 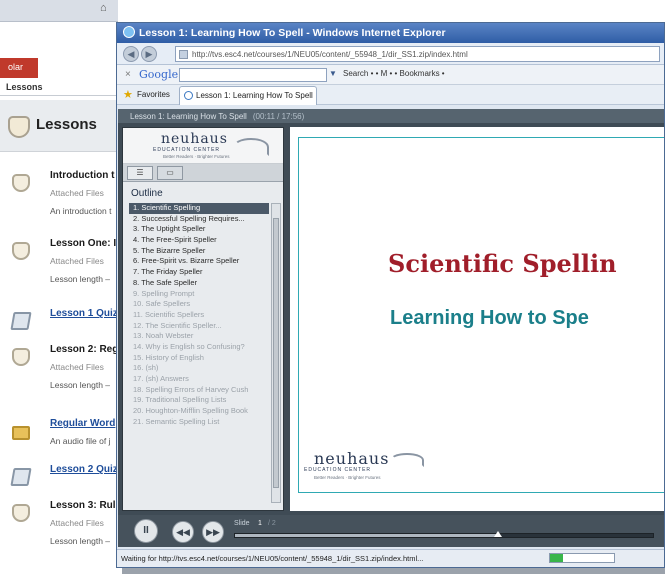 What do you see at coordinates (199, 411) in the screenshot?
I see `outline-item: 20. Houghton-Mifflin Spelling Book` at bounding box center [199, 411].